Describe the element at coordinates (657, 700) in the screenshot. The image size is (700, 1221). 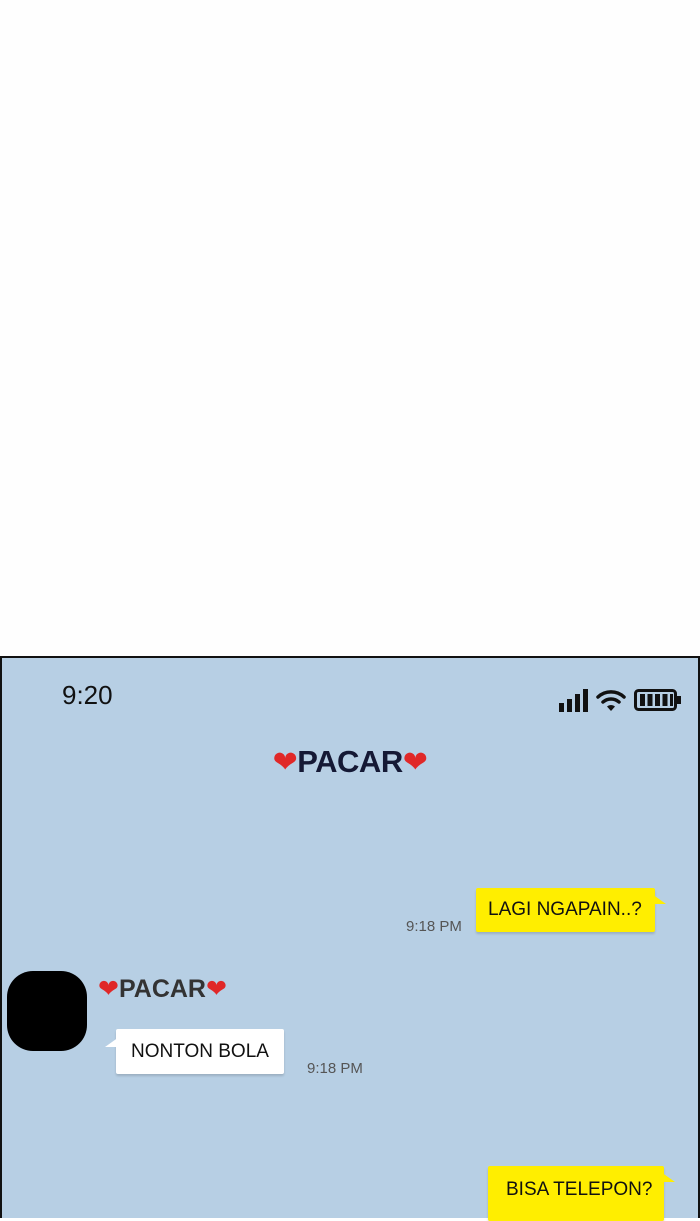
I see `battery-icon` at that location.